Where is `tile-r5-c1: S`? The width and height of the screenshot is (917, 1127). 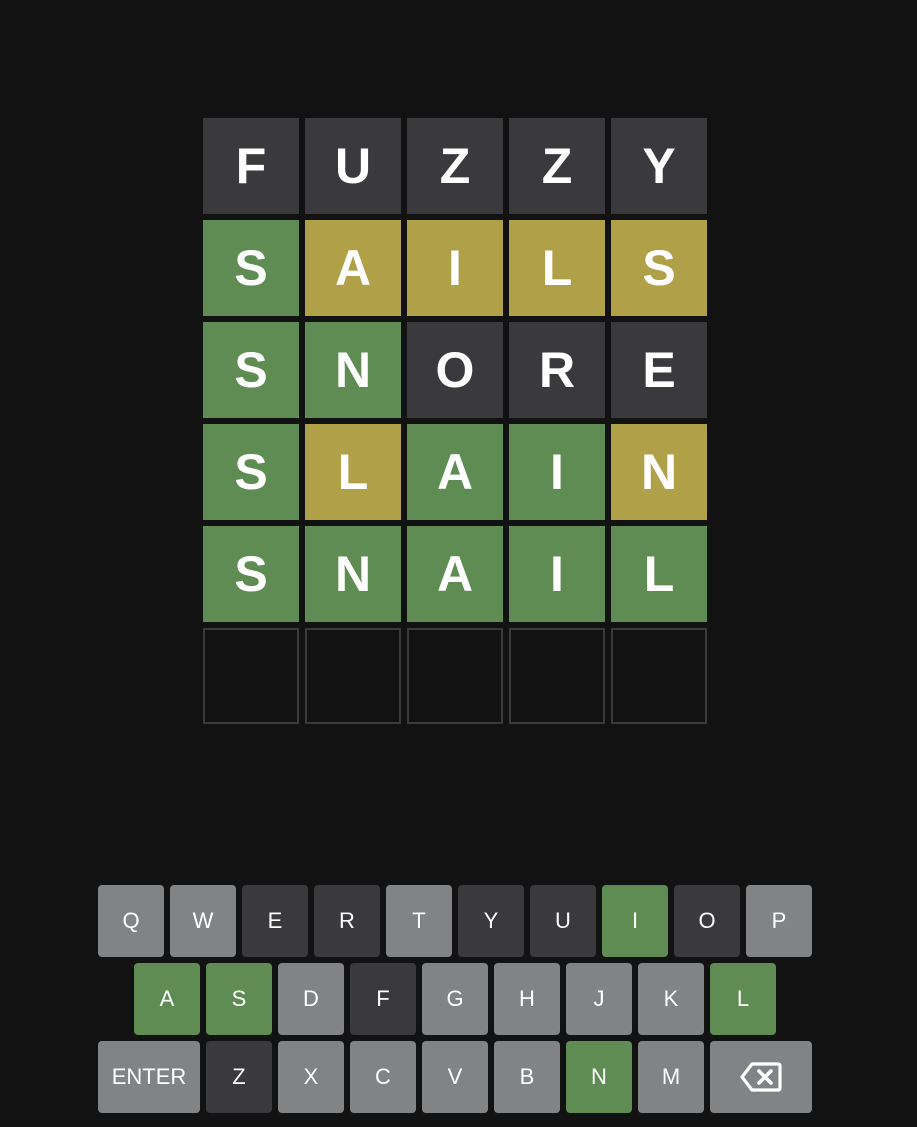
tile-r5-c1: S is located at coordinates (251, 574).